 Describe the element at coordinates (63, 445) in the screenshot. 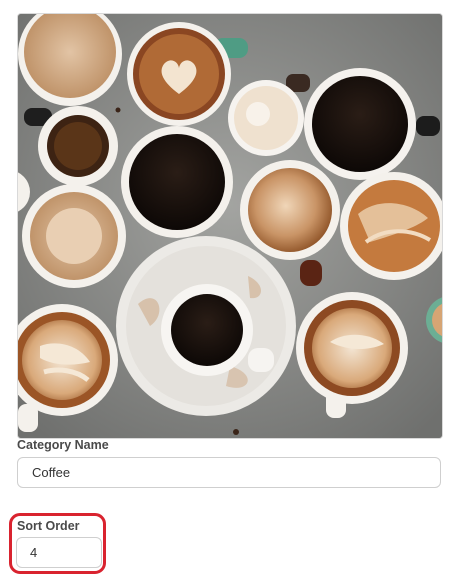

I see `category-name-label: Category Name` at that location.